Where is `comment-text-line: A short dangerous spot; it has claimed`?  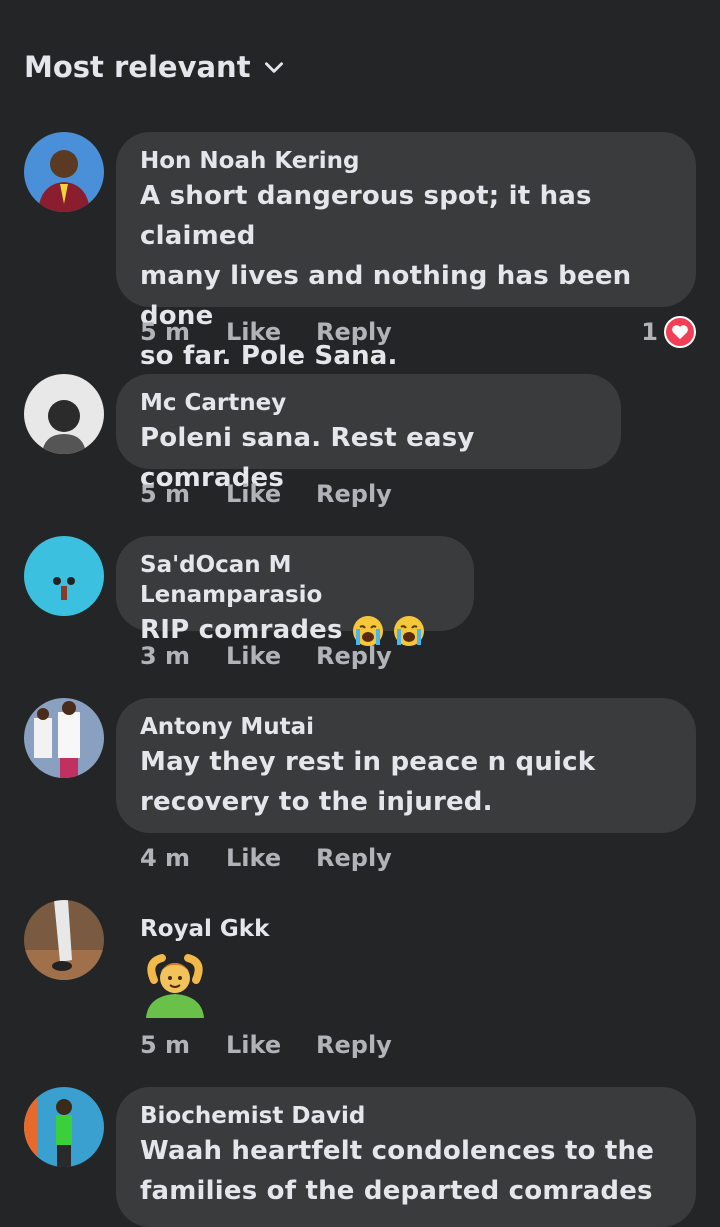 comment-text-line: A short dangerous spot; it has claimed is located at coordinates (366, 216).